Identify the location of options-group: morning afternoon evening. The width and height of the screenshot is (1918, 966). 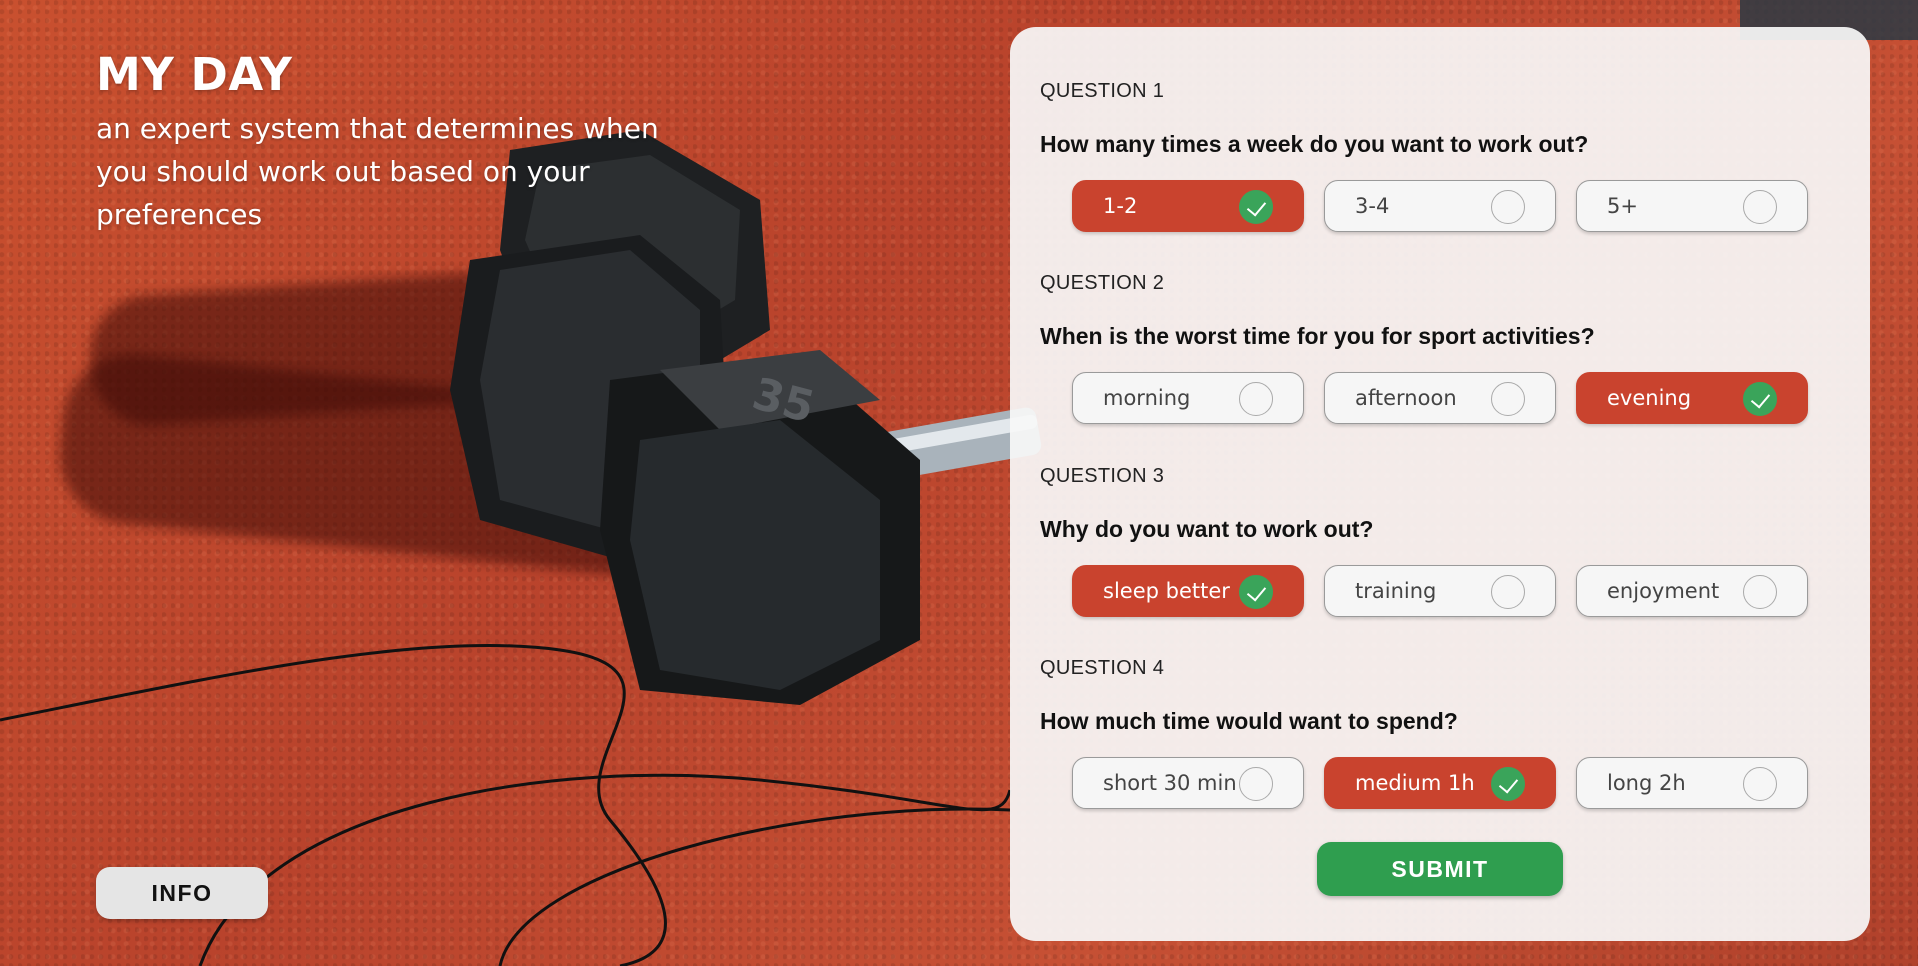
(1452, 398).